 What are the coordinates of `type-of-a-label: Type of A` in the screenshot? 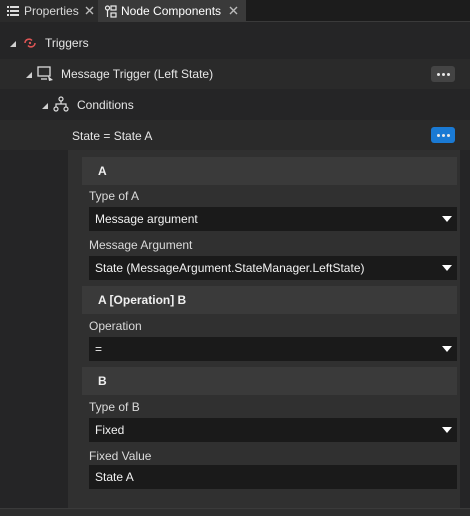 It's located at (114, 196).